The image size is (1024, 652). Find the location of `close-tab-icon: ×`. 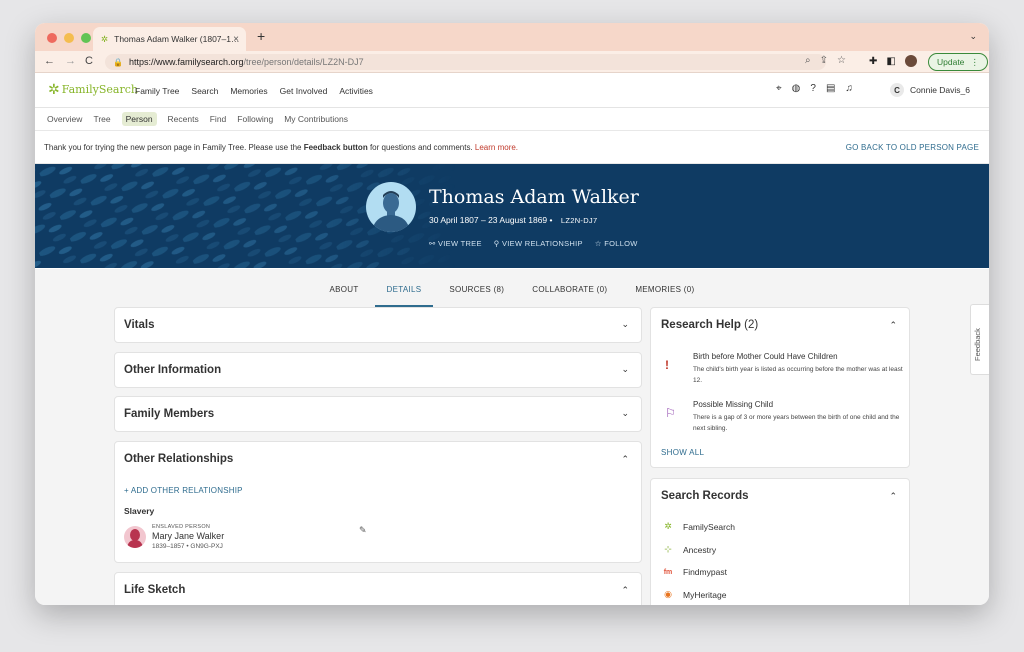

close-tab-icon: × is located at coordinates (236, 39).